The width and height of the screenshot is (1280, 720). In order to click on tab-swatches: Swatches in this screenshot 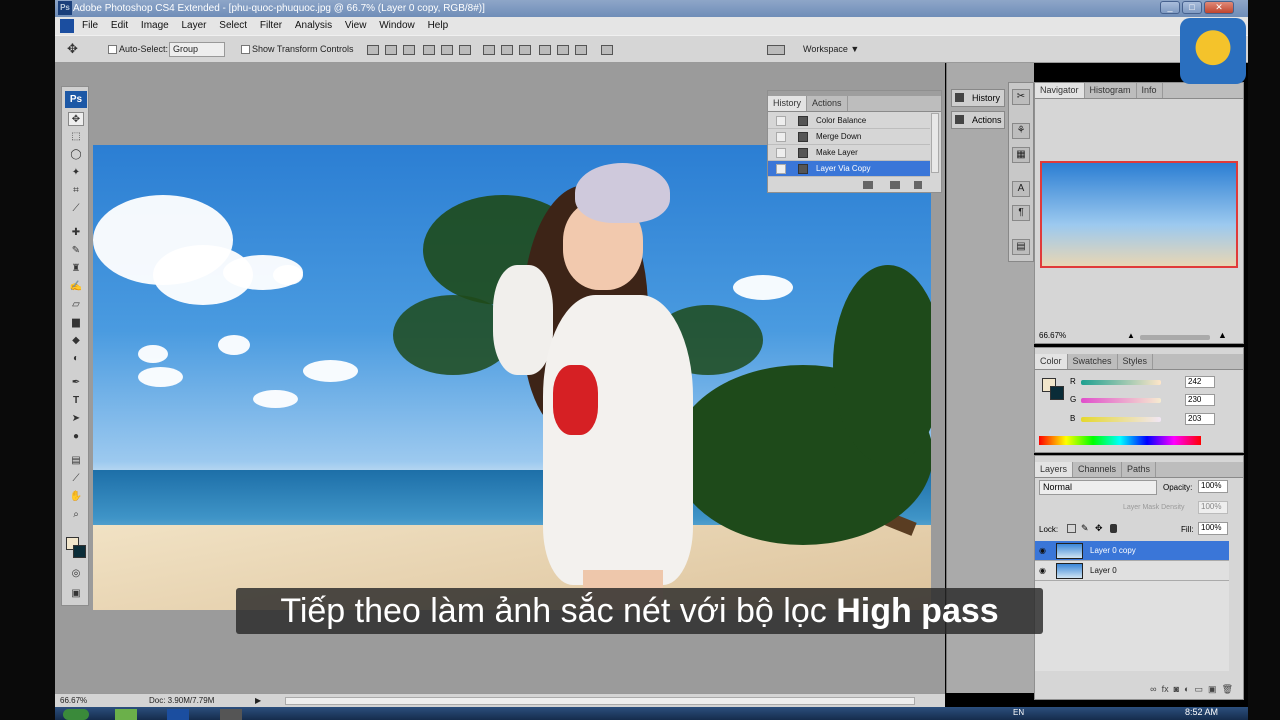, I will do `click(1093, 361)`.